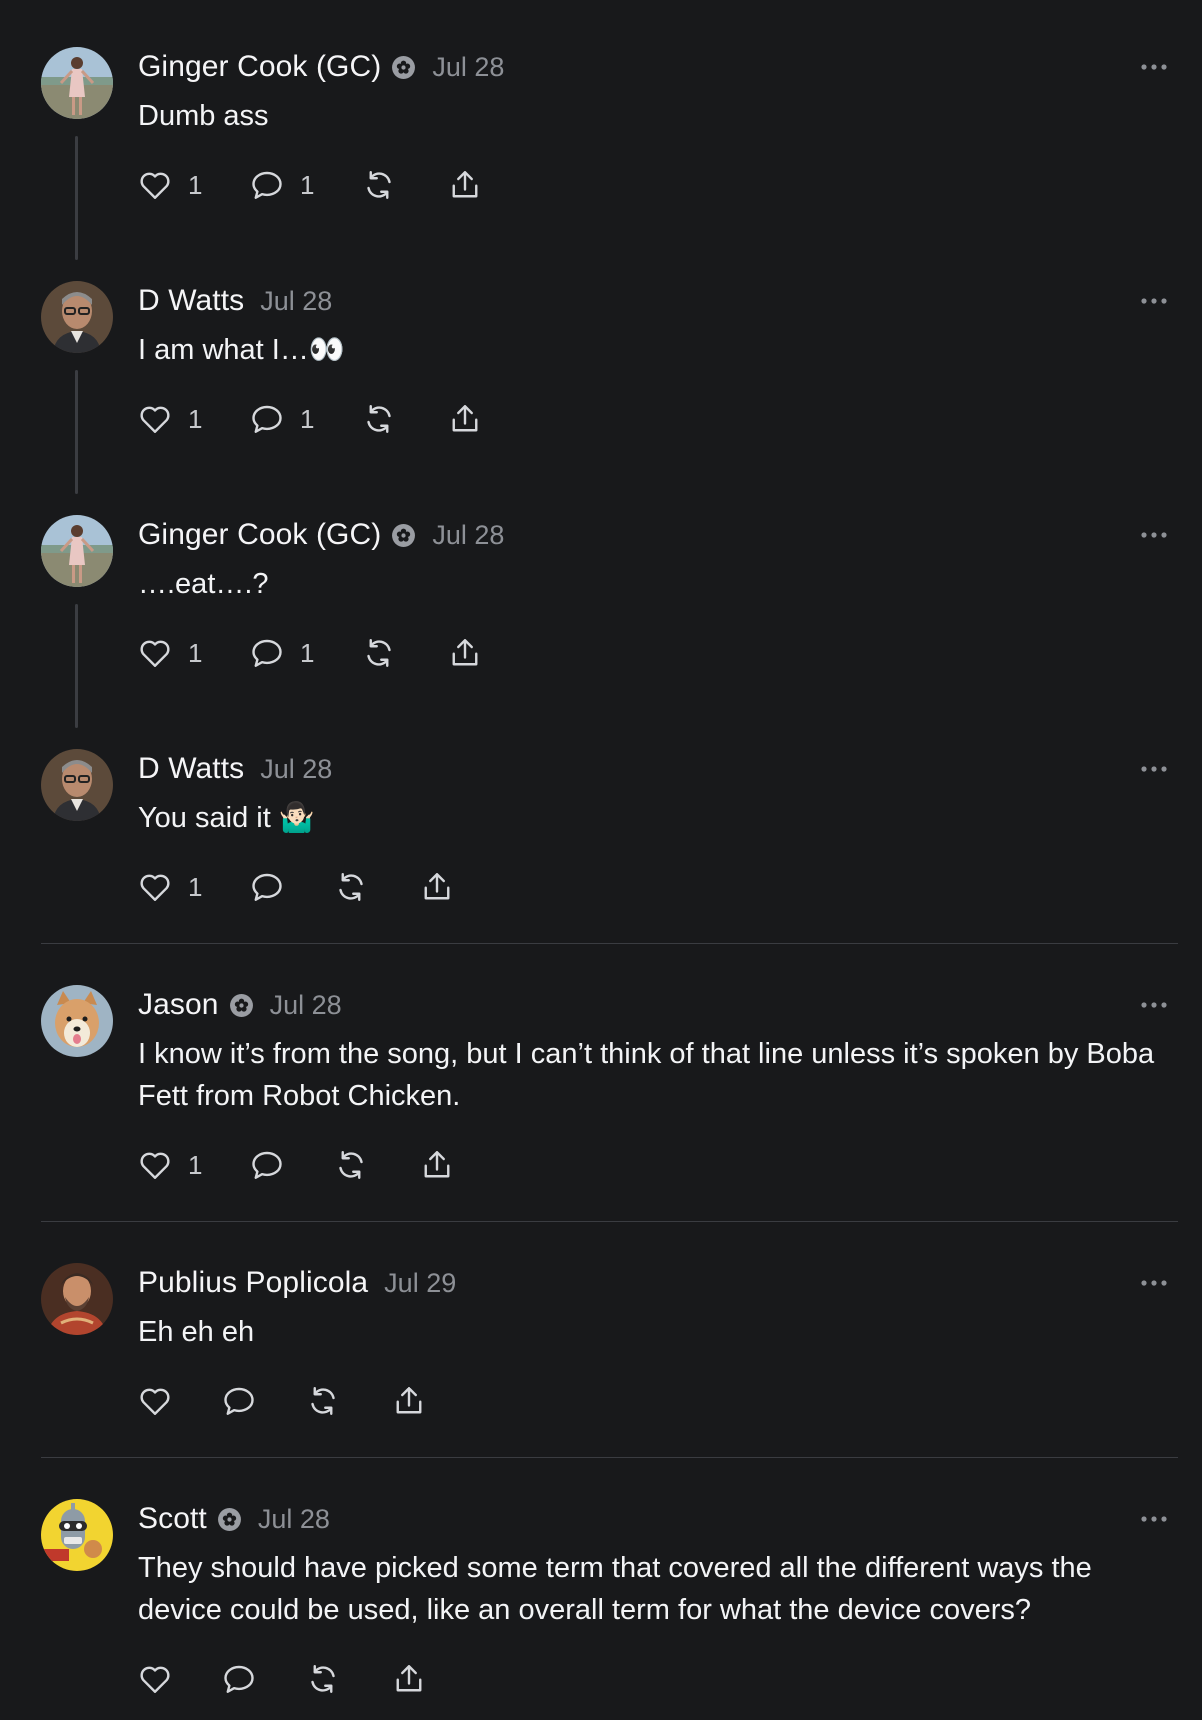 This screenshot has height=1720, width=1202. Describe the element at coordinates (203, 584) in the screenshot. I see `post-text: ….eat….?` at that location.